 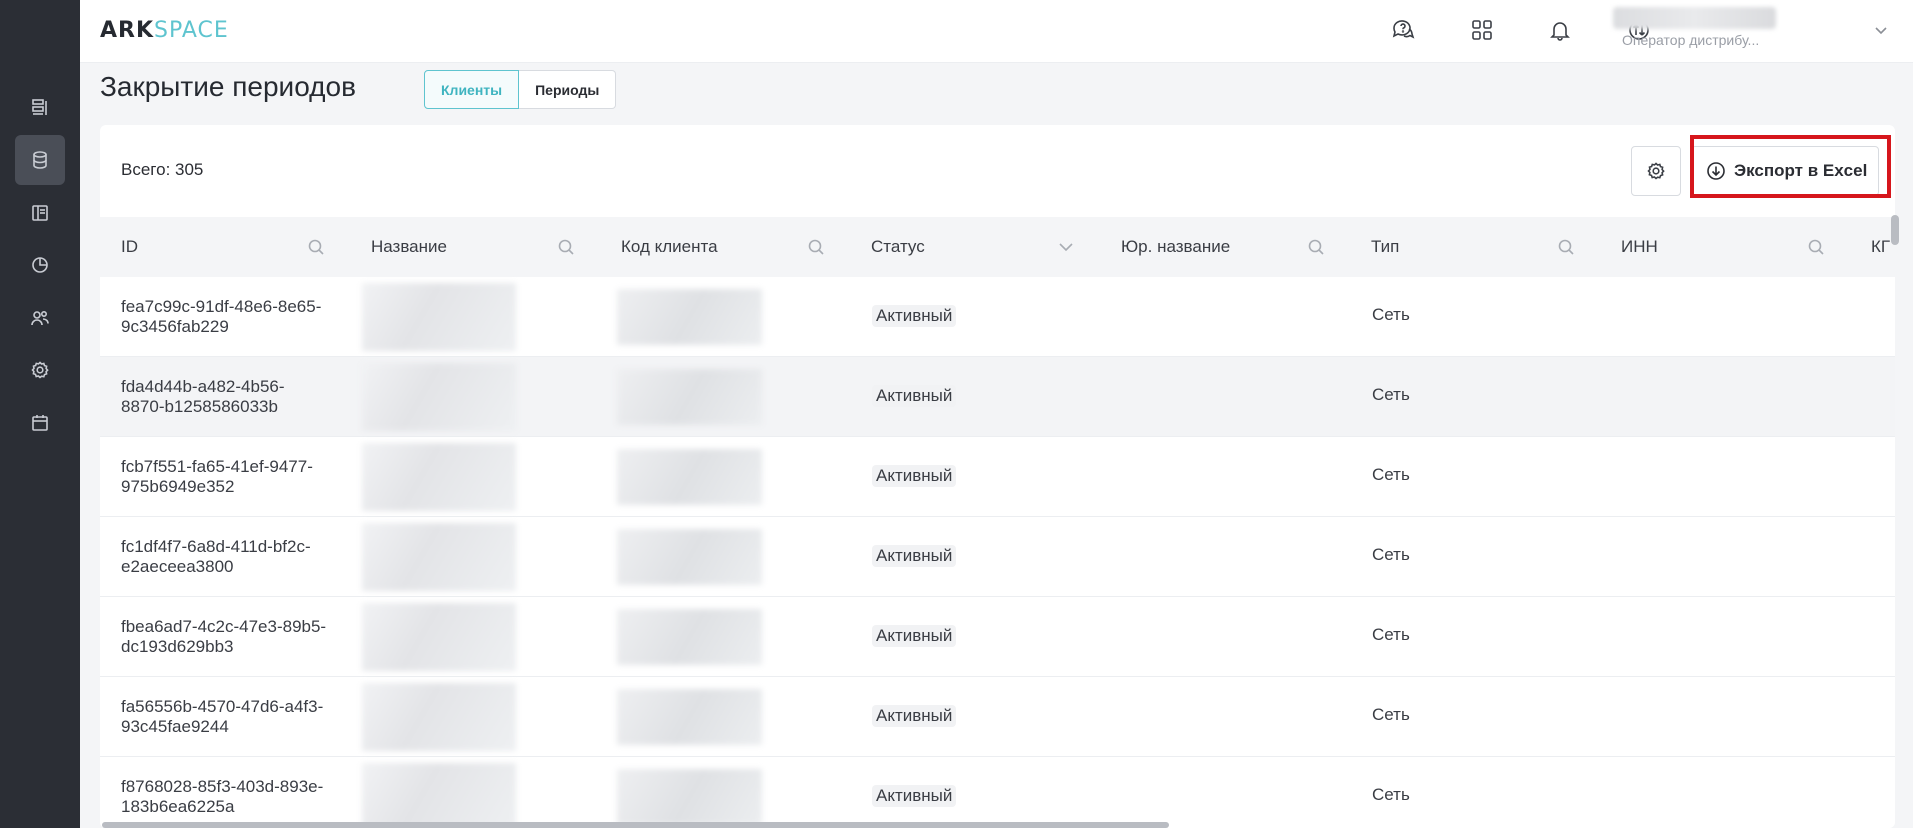 I want to click on cell-id: fea7c99c-91df-48e6-8e65- 9c3456fab229, so click(x=221, y=316).